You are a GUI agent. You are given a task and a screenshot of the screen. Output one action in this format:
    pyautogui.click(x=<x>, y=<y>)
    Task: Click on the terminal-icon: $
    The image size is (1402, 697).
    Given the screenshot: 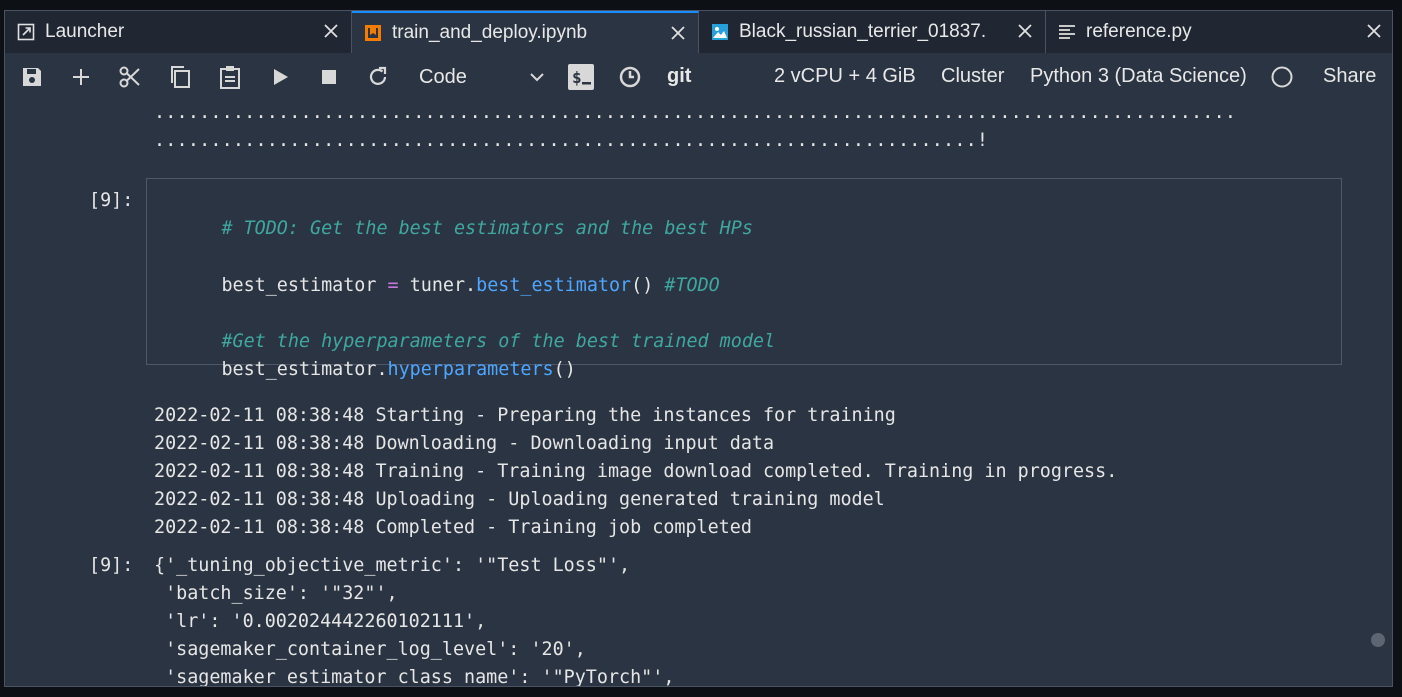 What is the action you would take?
    pyautogui.click(x=581, y=77)
    